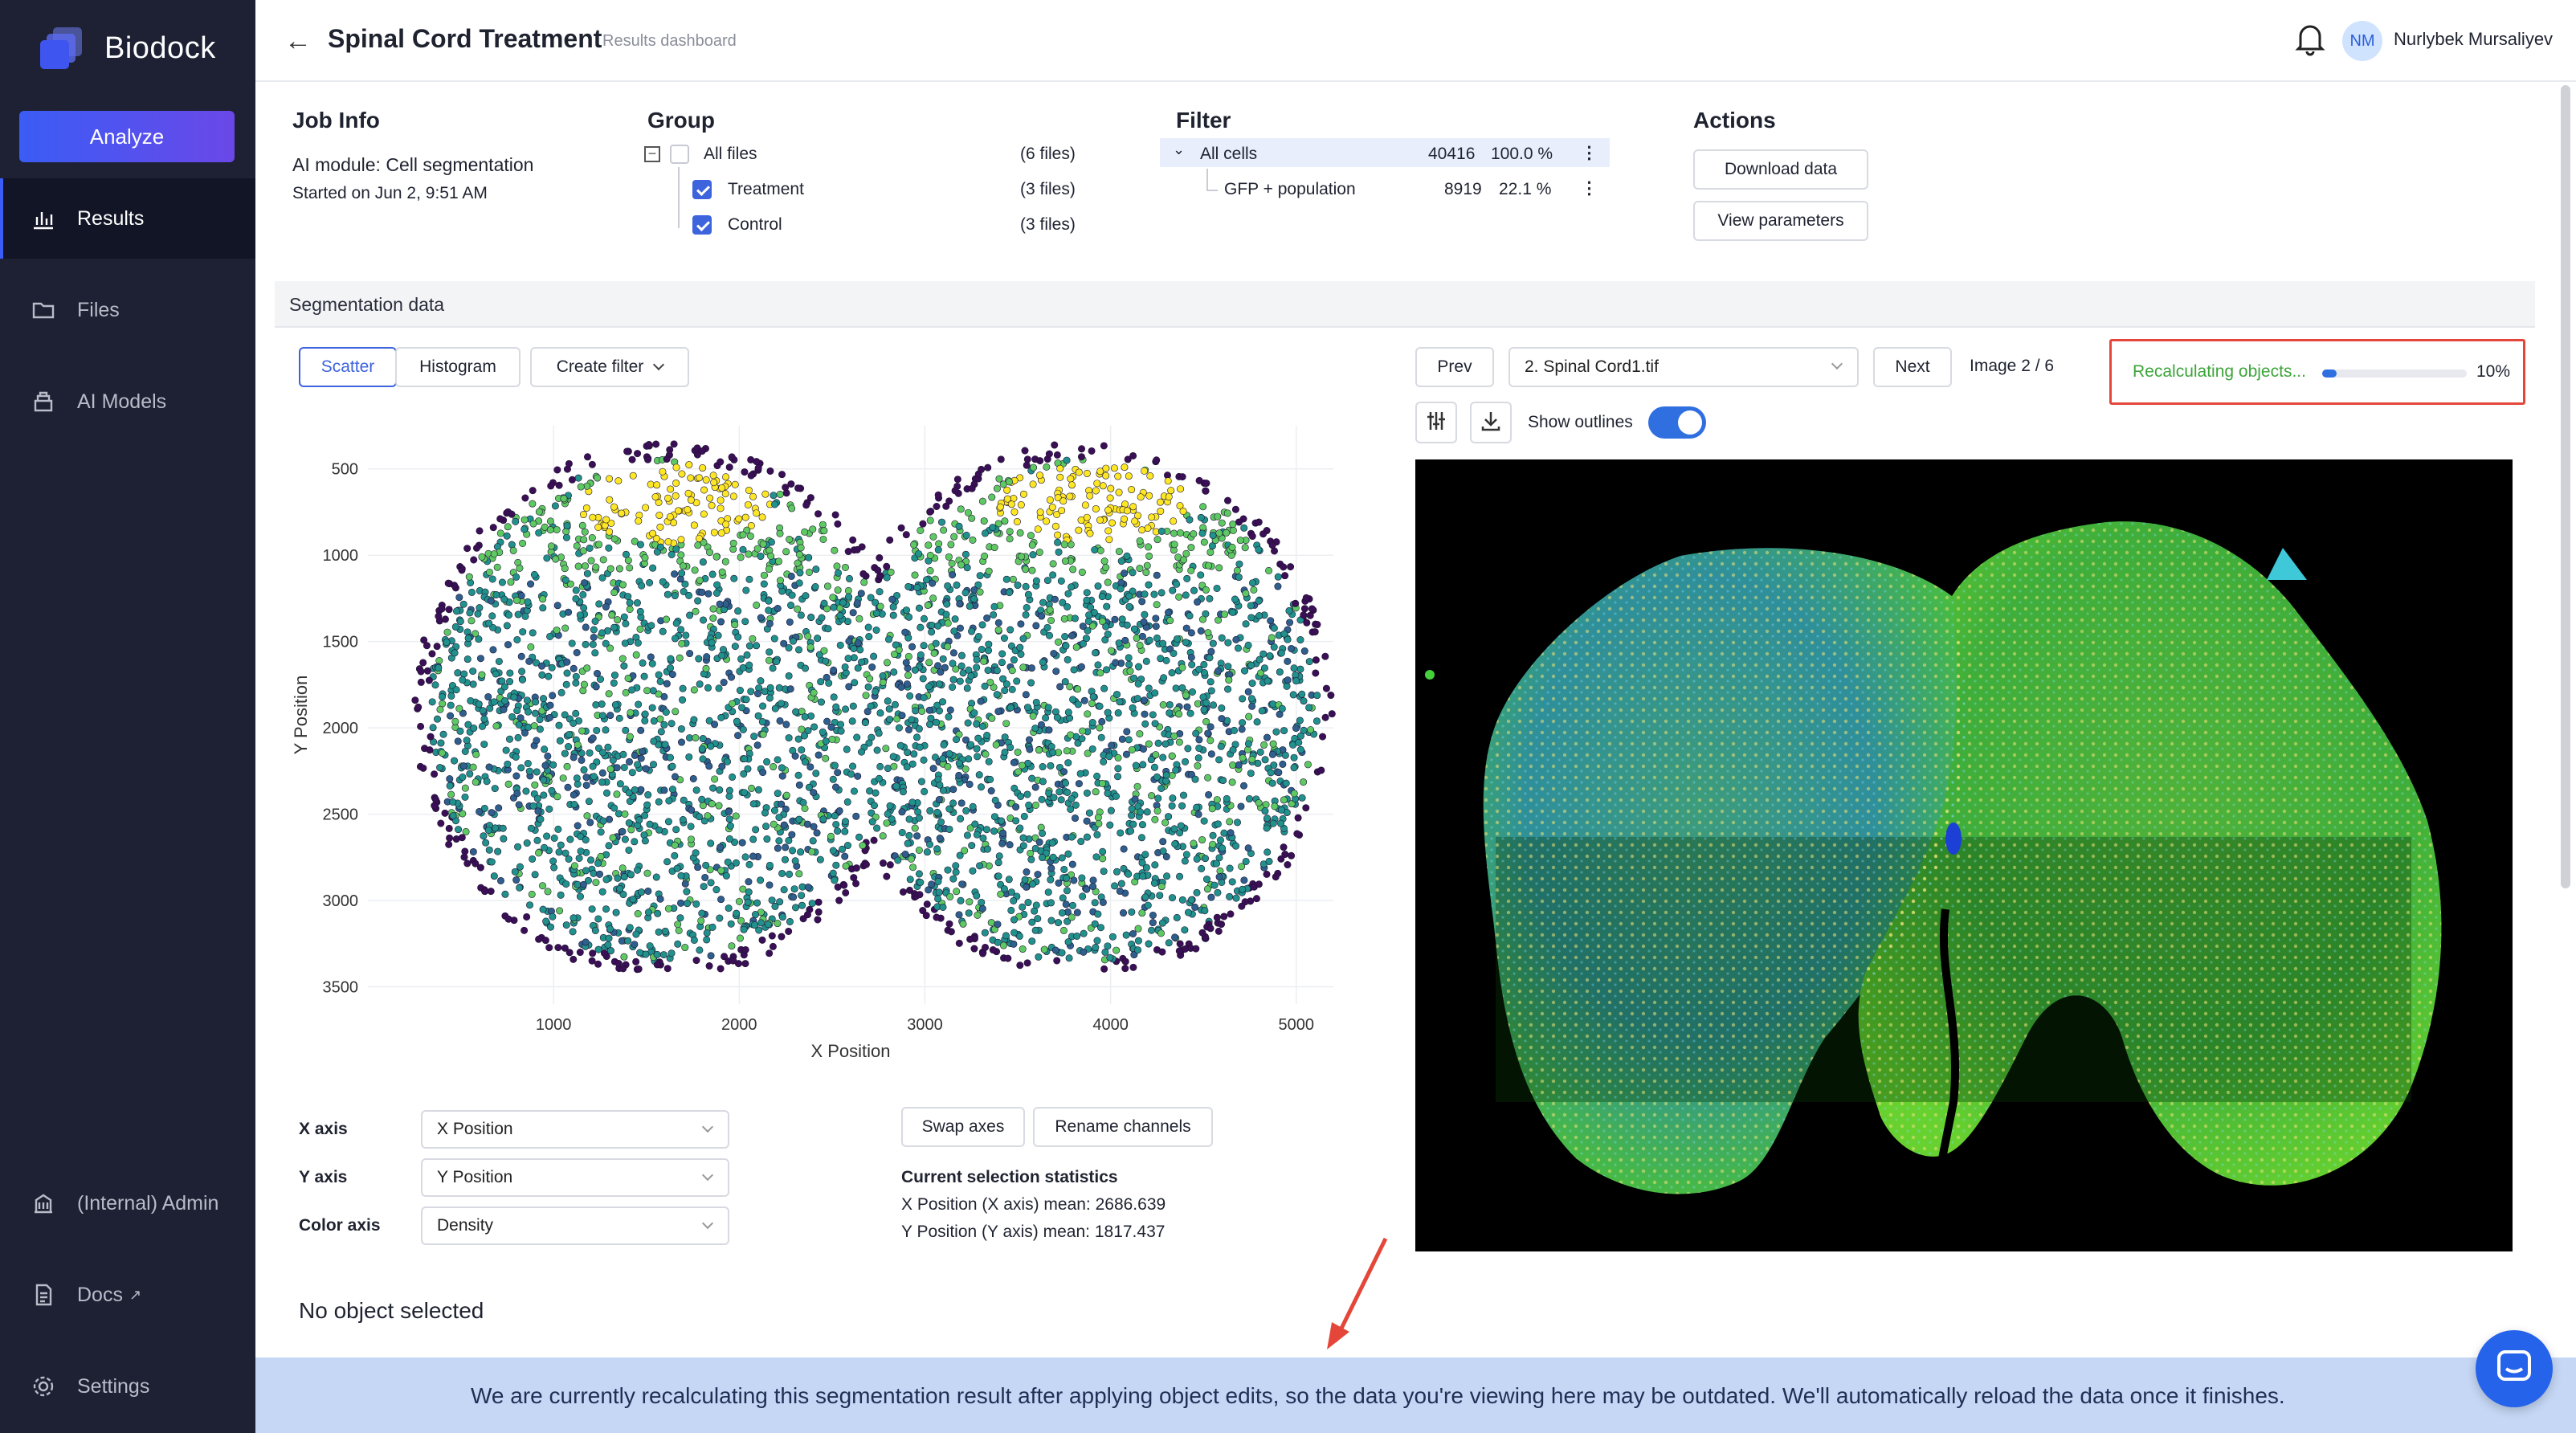 Image resolution: width=2576 pixels, height=1433 pixels. Describe the element at coordinates (1436, 423) in the screenshot. I see `adjustments-button` at that location.